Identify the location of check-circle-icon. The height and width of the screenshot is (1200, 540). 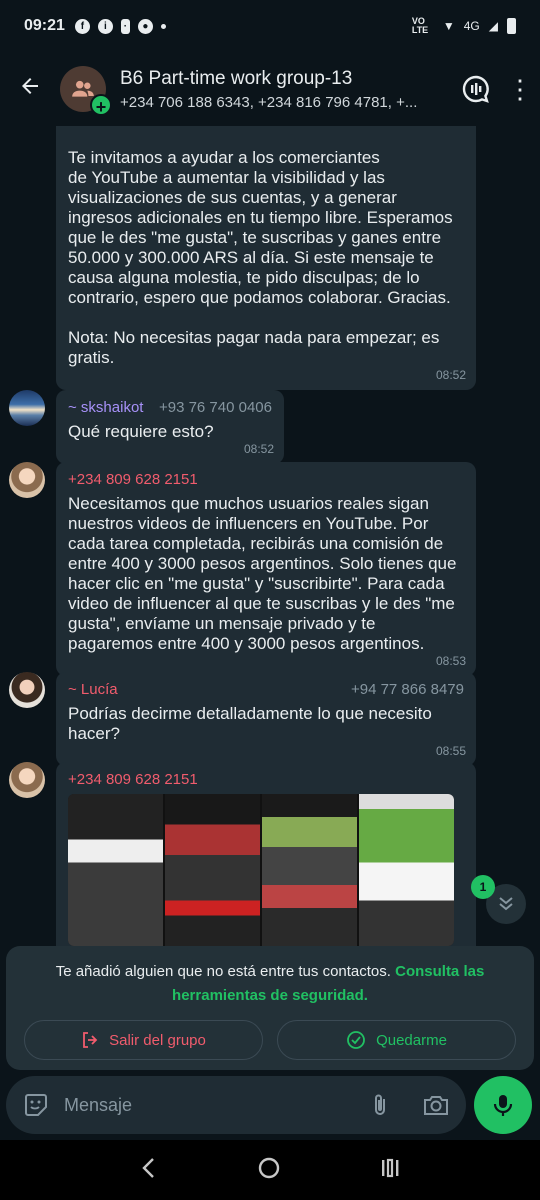
(356, 1040).